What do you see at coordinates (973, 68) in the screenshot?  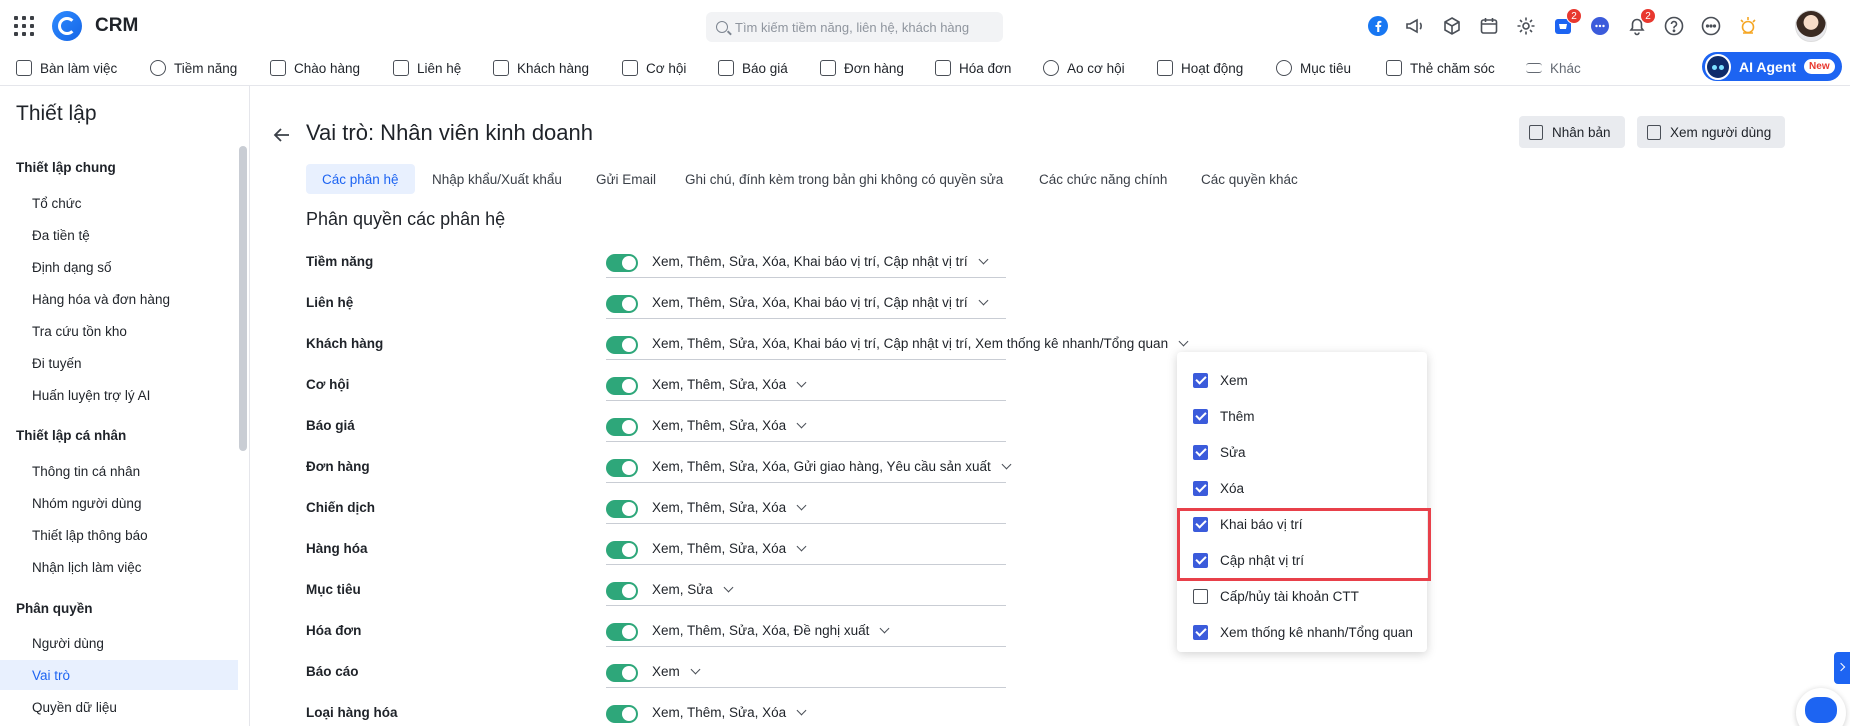 I see `nav-hoa-don: Hóa đơn` at bounding box center [973, 68].